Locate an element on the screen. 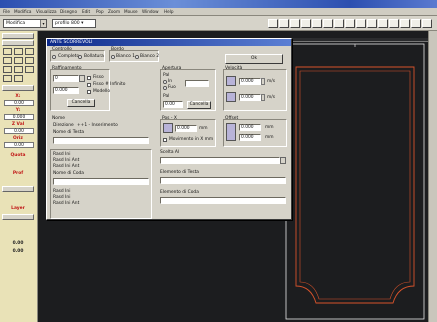 The image size is (437, 322). nome-coda-field is located at coordinates (101, 181).